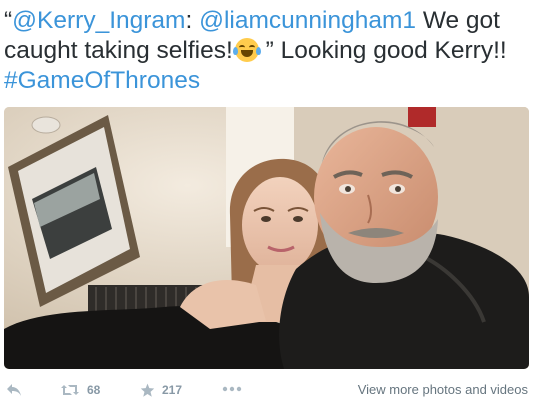 This screenshot has height=407, width=536. What do you see at coordinates (443, 389) in the screenshot?
I see `view-more-link: View more photos and videos` at bounding box center [443, 389].